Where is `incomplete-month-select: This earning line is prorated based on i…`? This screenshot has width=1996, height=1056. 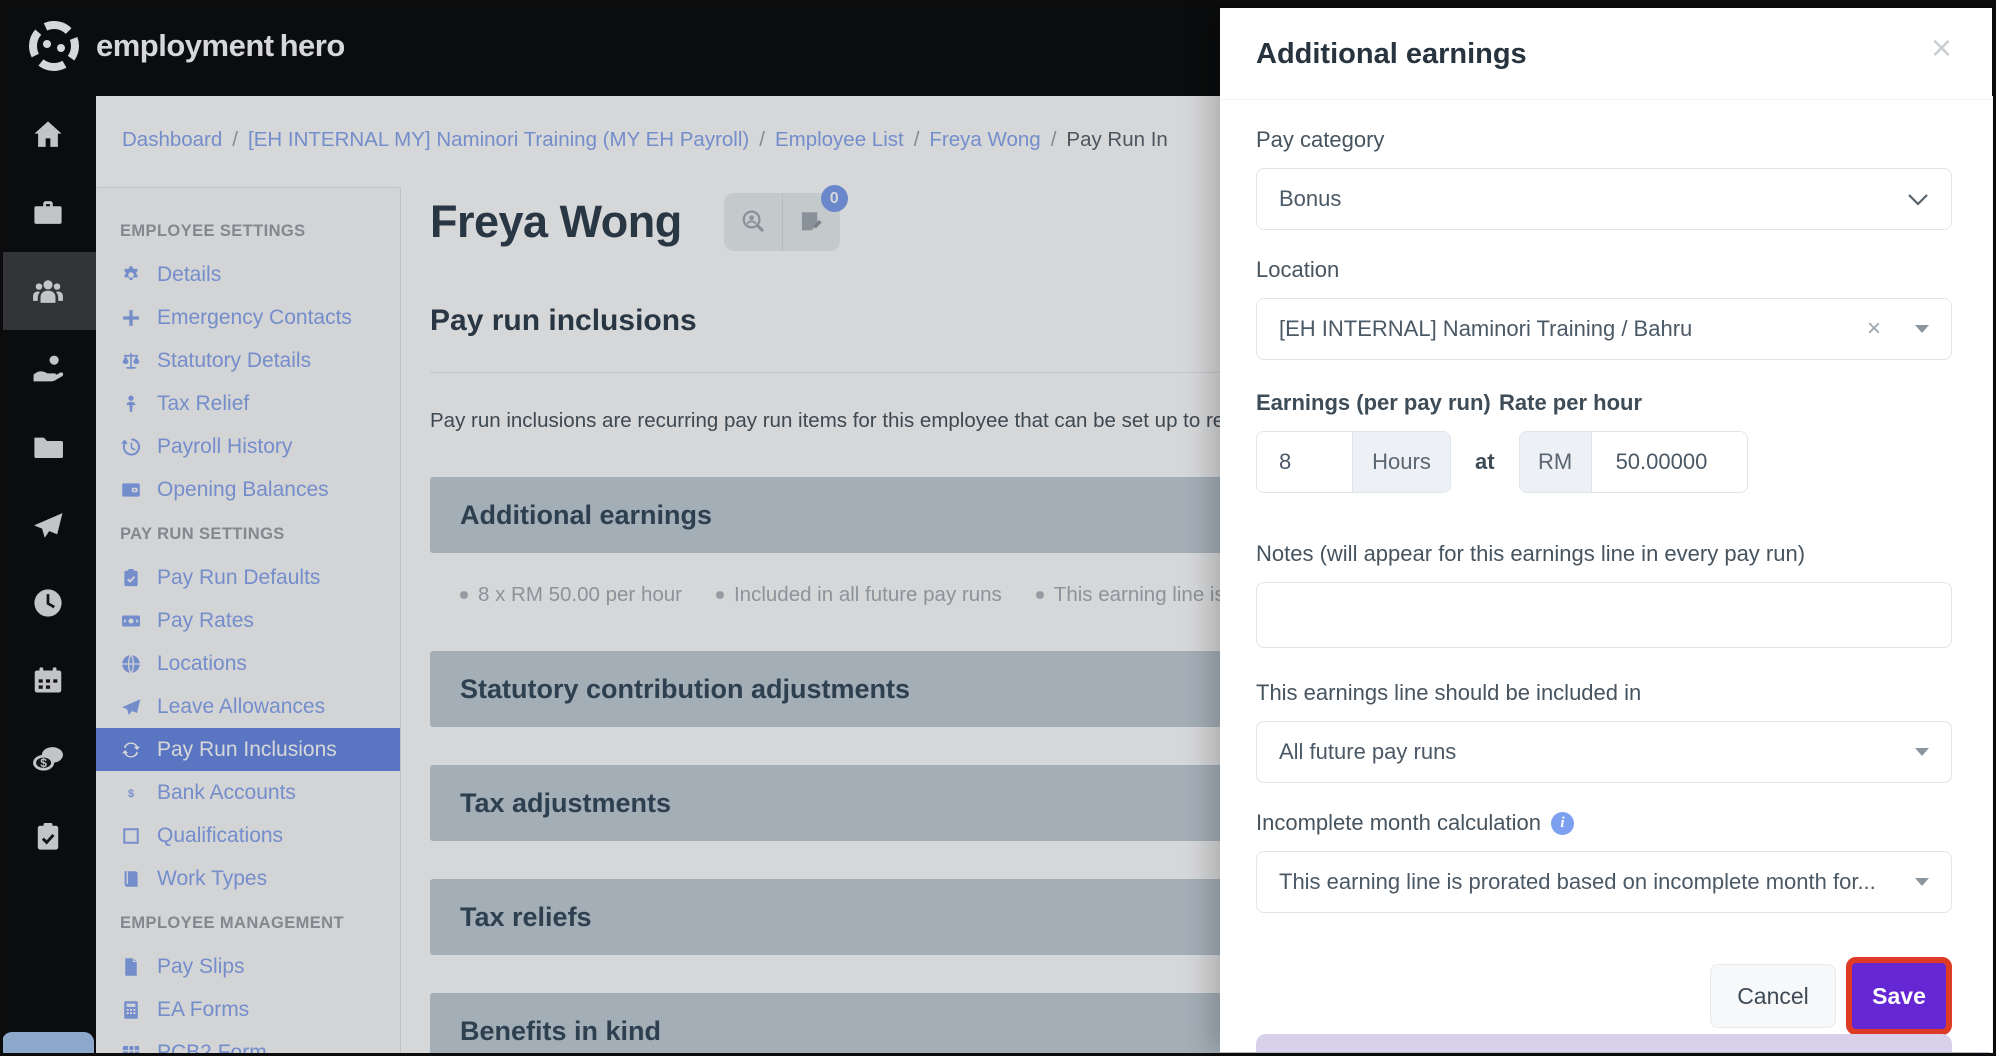 incomplete-month-select: This earning line is prorated based on i… is located at coordinates (1604, 882).